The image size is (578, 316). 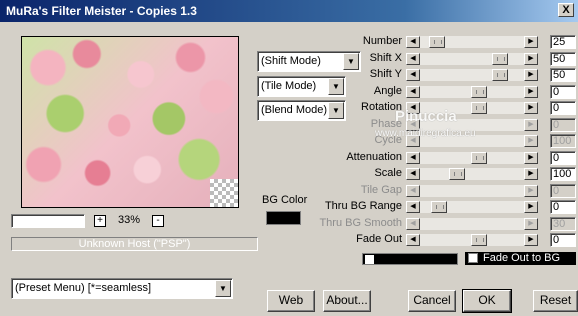 I want to click on web-button: Web, so click(x=291, y=301).